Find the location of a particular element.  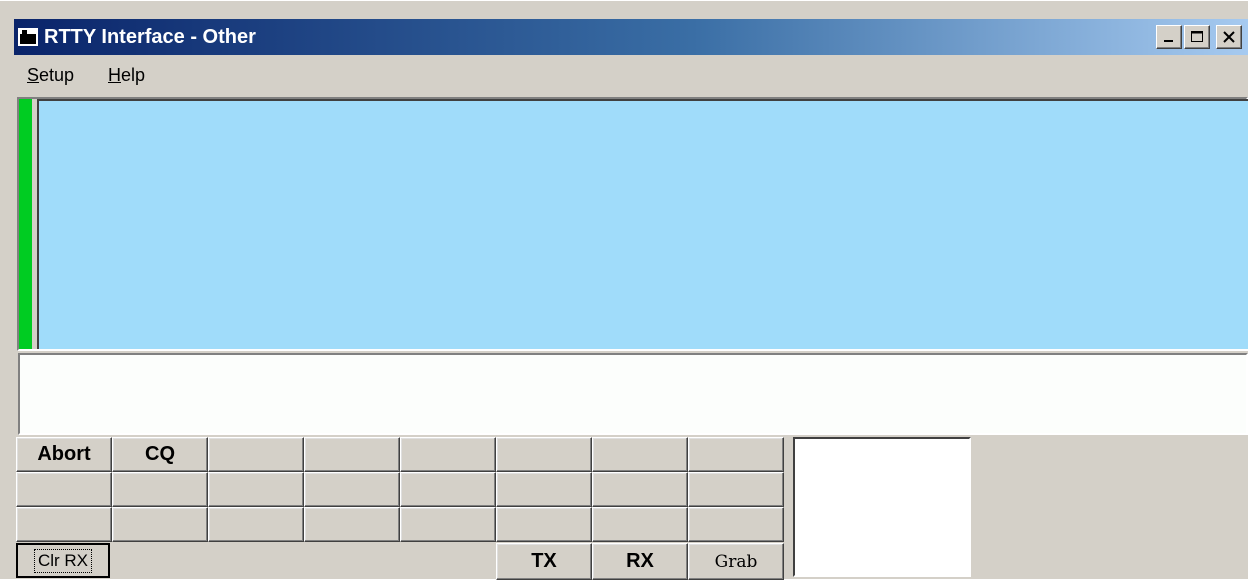

menu-help-label: elp is located at coordinates (133, 75).